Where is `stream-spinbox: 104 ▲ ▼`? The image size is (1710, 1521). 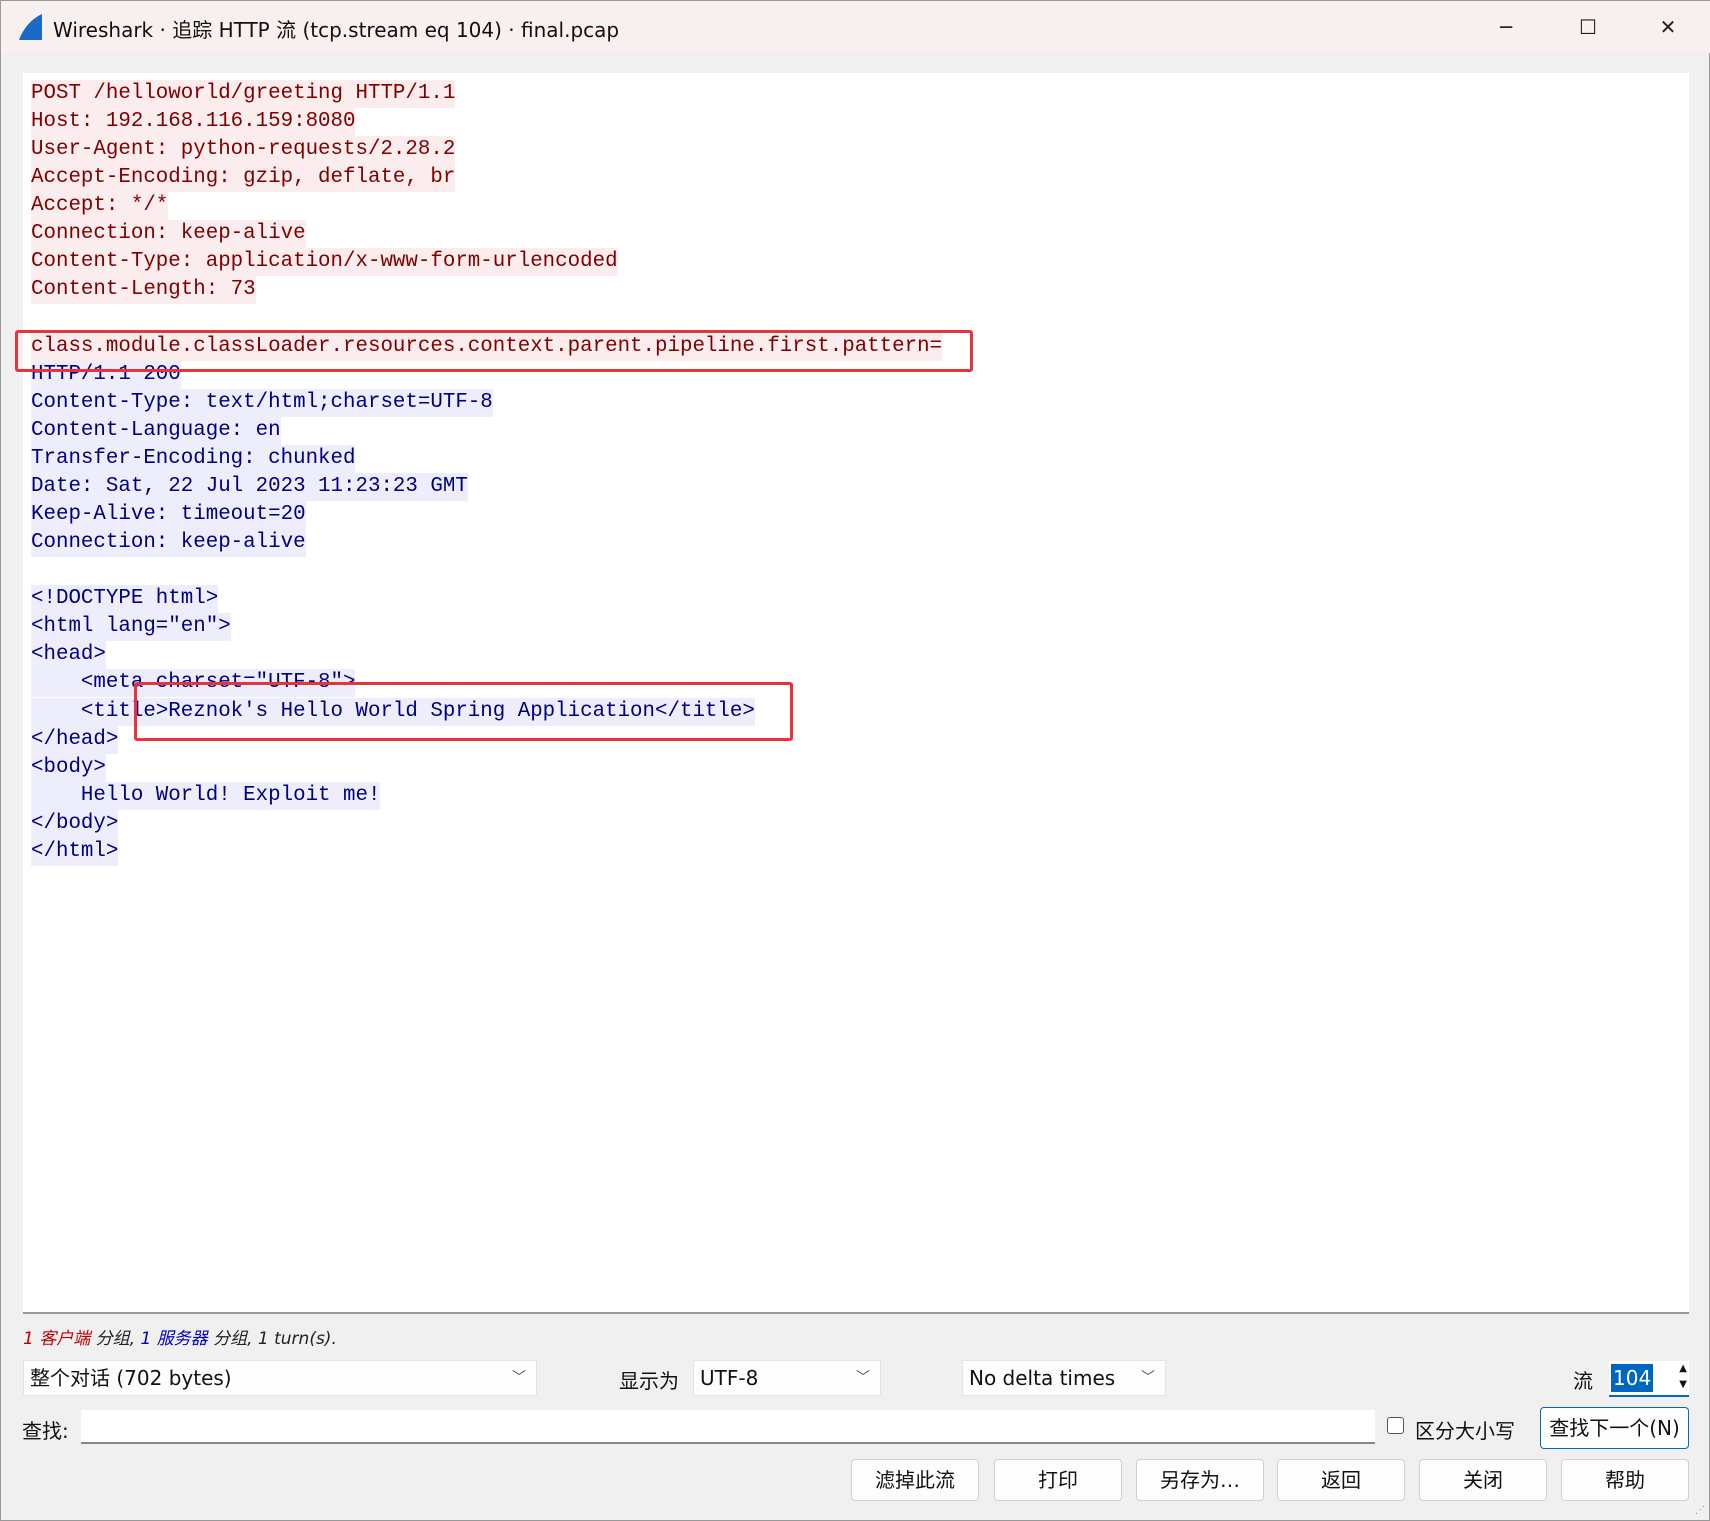
stream-spinbox: 104 ▲ ▼ is located at coordinates (1649, 1379).